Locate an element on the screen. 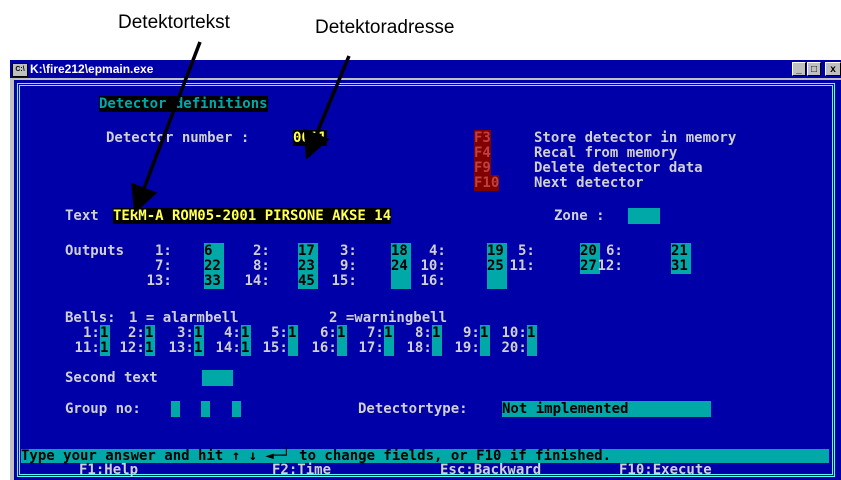  annotation-arrows is located at coordinates (241, 127).